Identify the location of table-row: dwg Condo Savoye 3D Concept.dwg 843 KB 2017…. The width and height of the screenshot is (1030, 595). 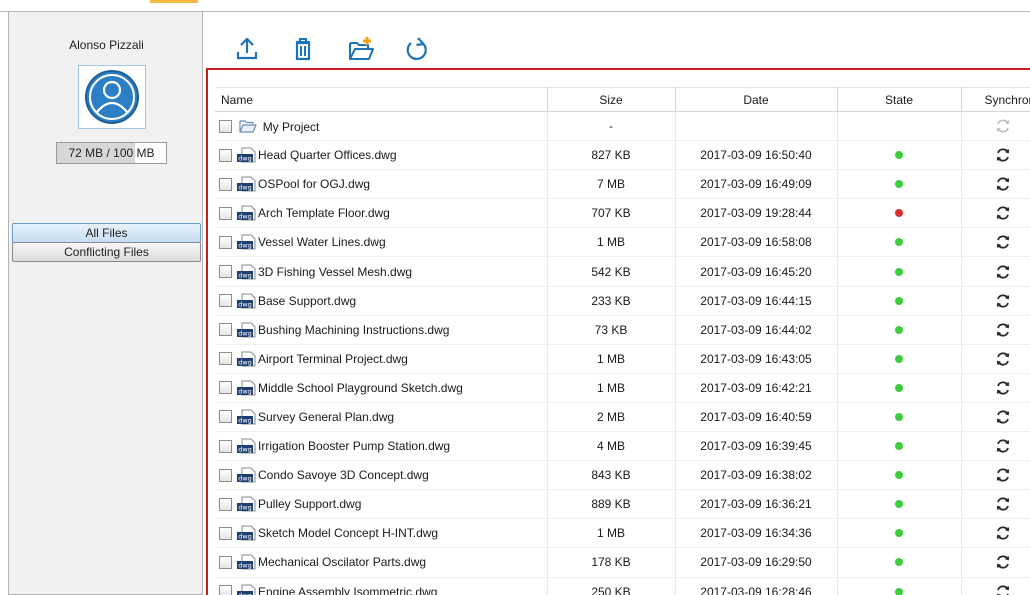
(622, 475).